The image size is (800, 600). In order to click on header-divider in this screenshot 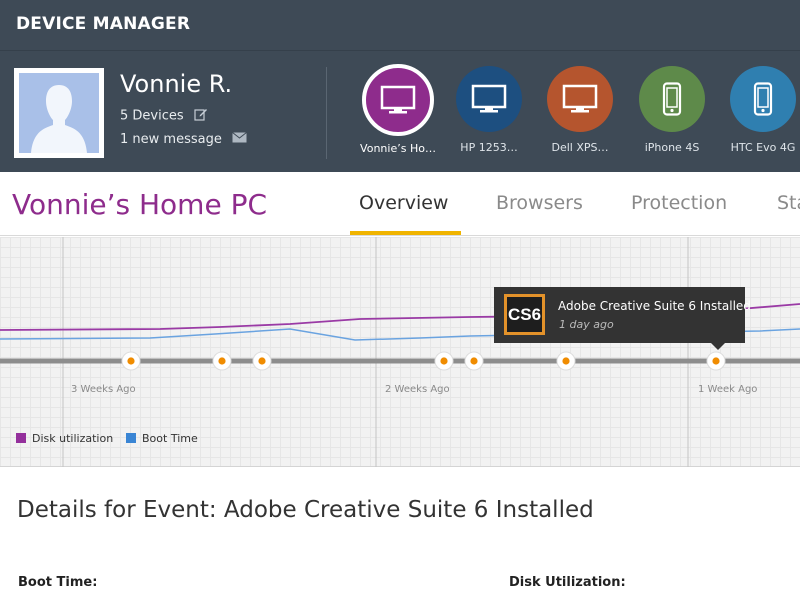, I will do `click(400, 50)`.